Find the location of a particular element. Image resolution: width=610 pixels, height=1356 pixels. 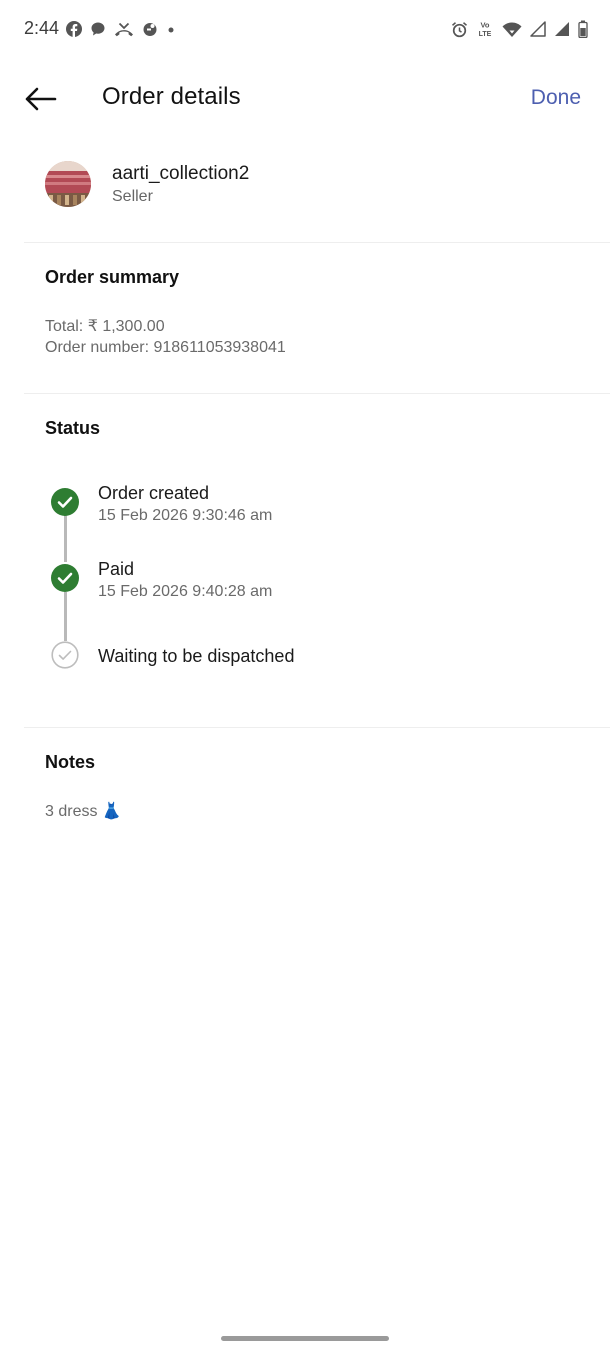

missed-call-icon is located at coordinates (124, 29).